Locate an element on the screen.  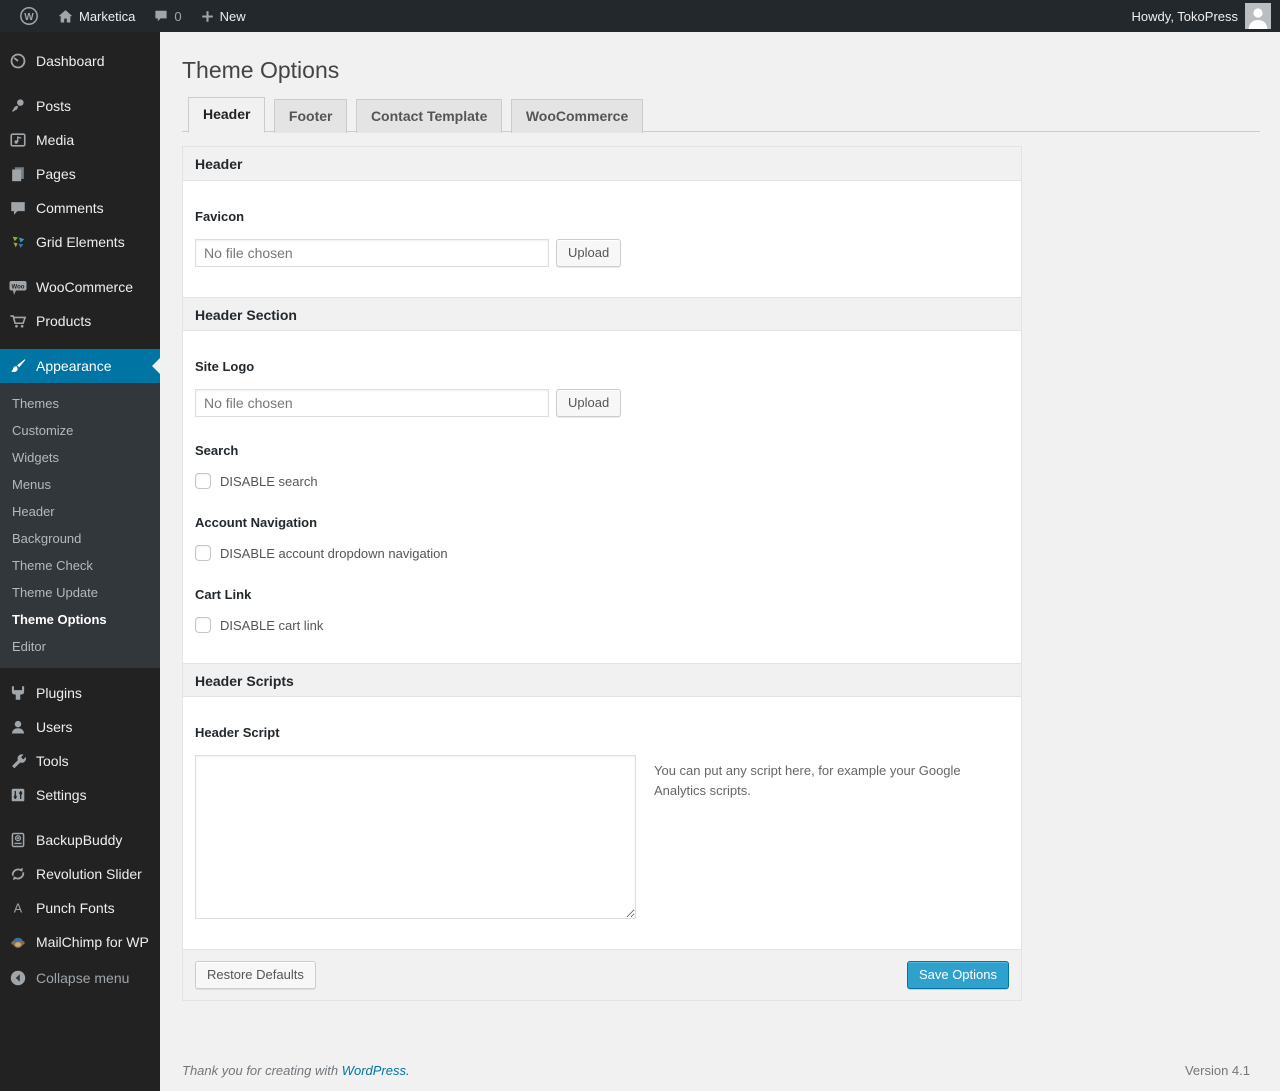
account-menu: Howdy, TokoPress is located at coordinates (1206, 16).